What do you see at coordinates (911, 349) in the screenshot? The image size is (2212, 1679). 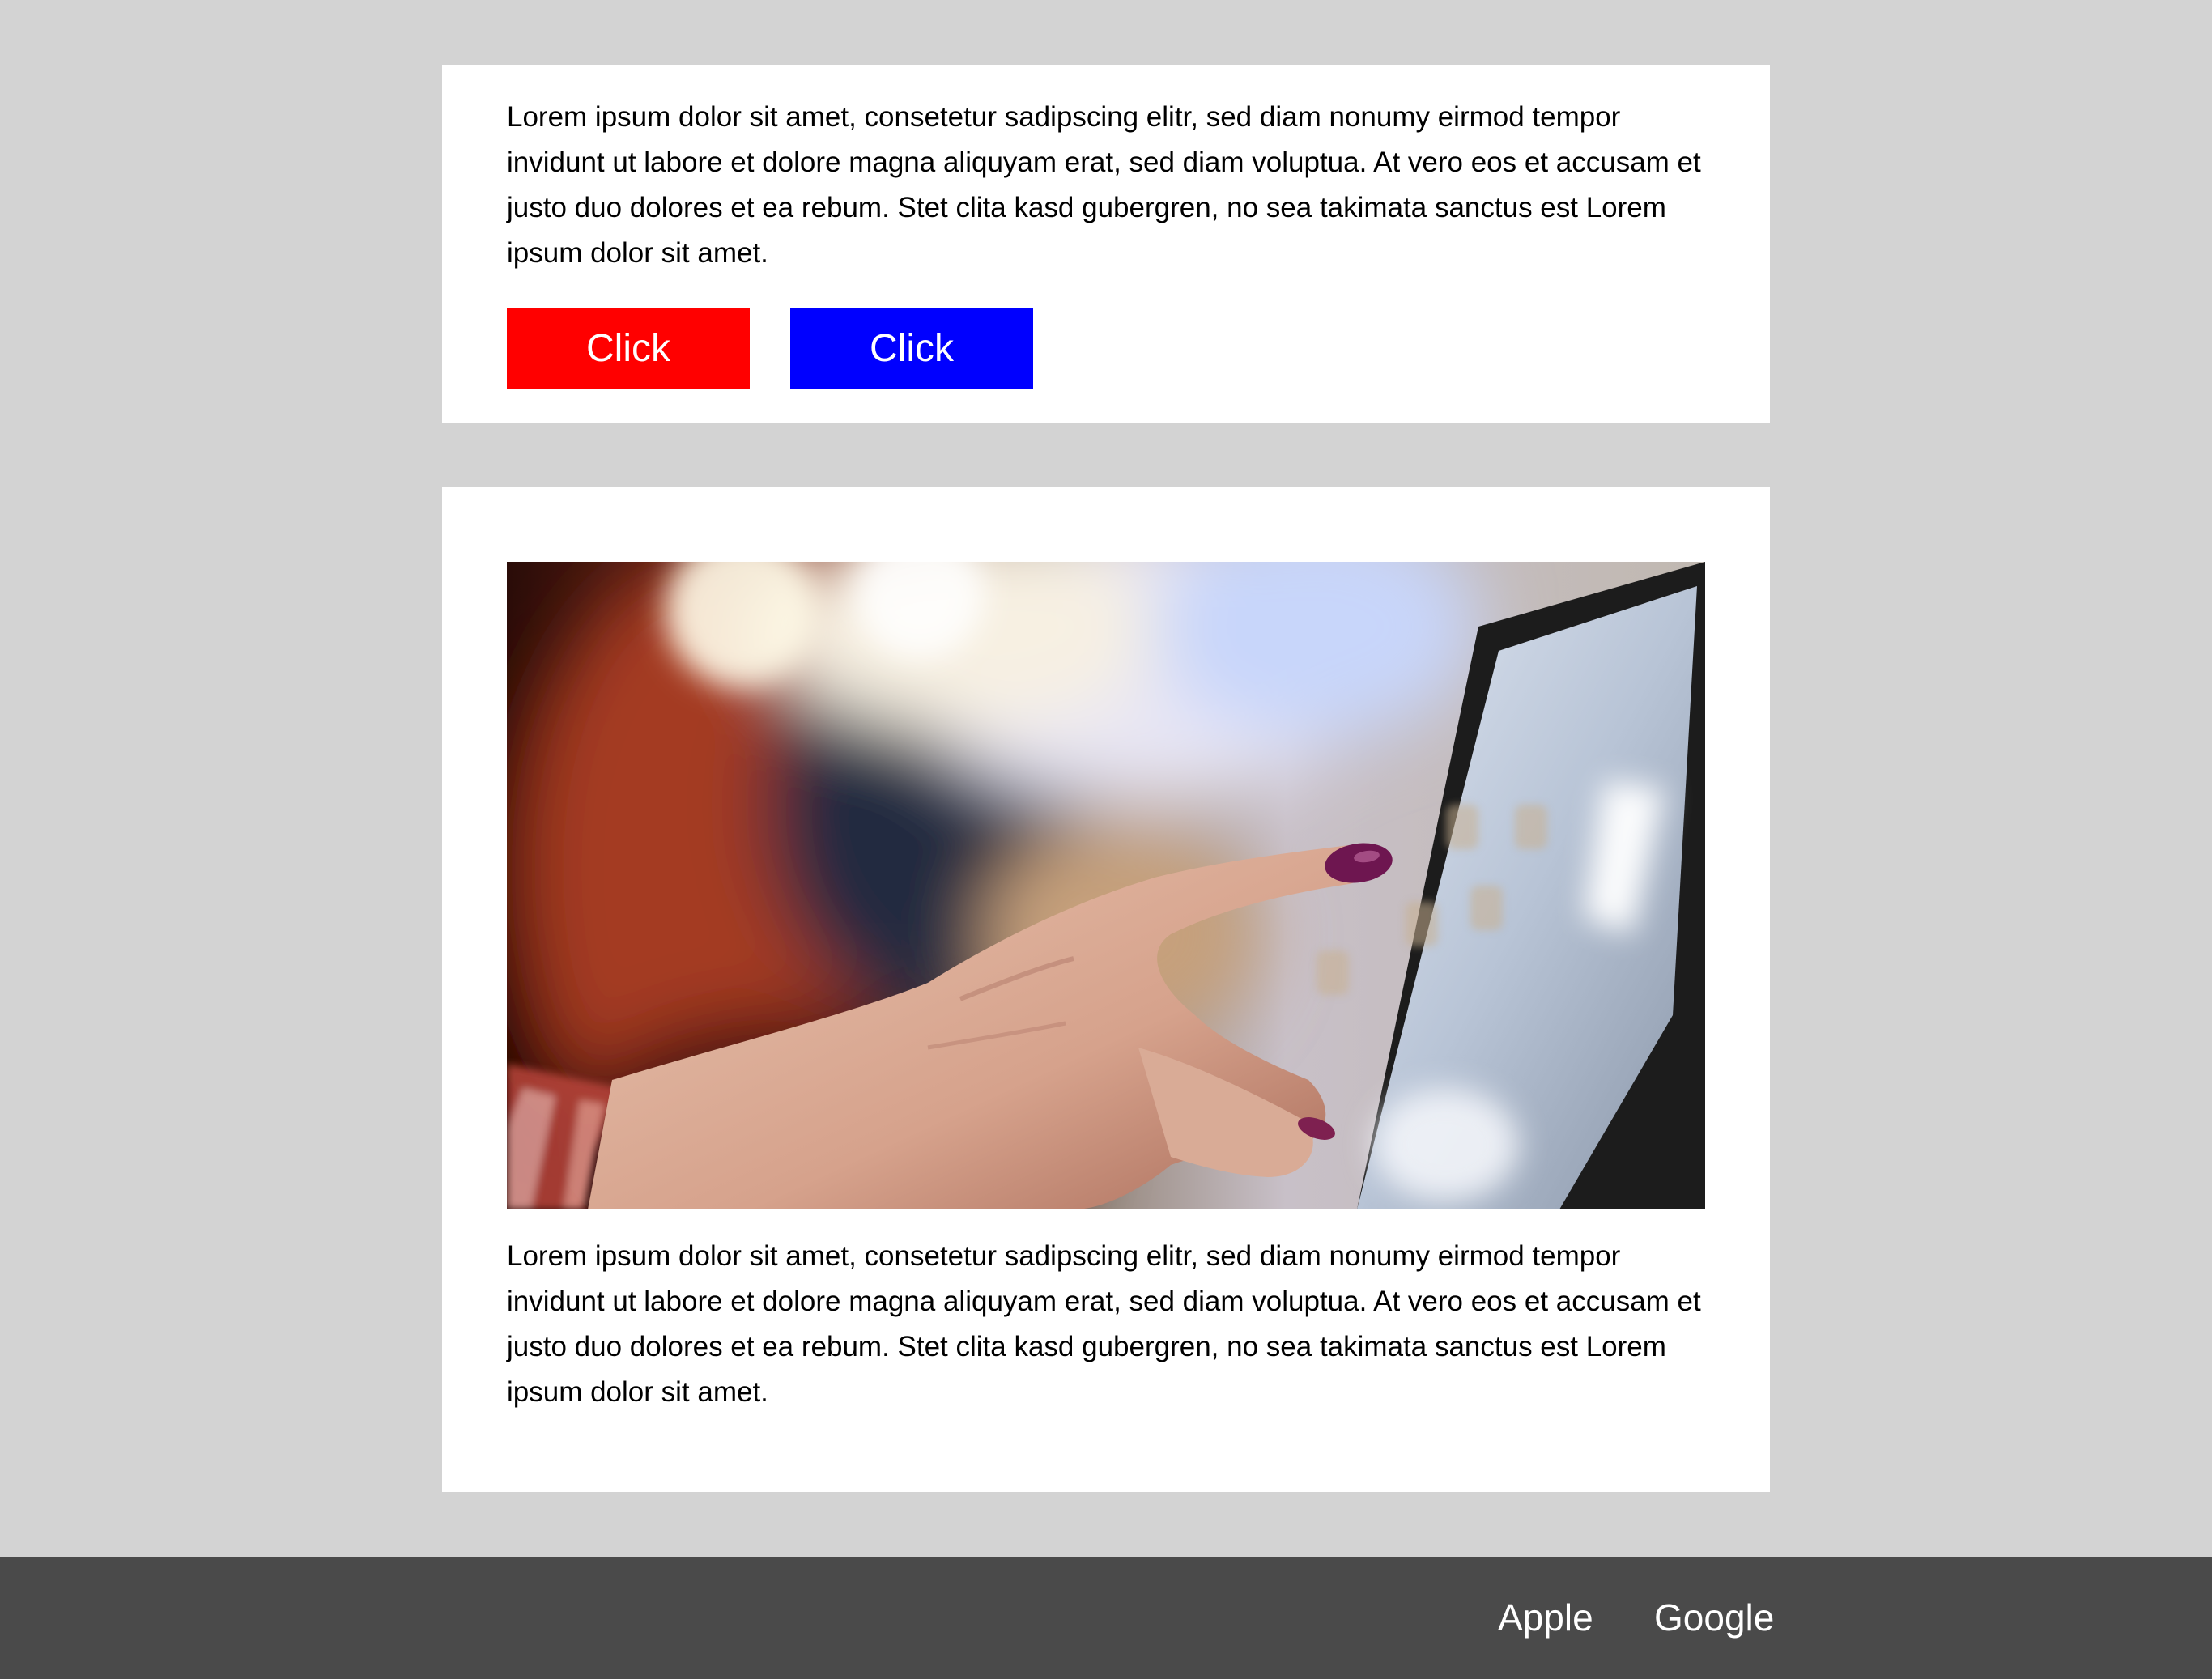 I see `click-button-blue: Click` at bounding box center [911, 349].